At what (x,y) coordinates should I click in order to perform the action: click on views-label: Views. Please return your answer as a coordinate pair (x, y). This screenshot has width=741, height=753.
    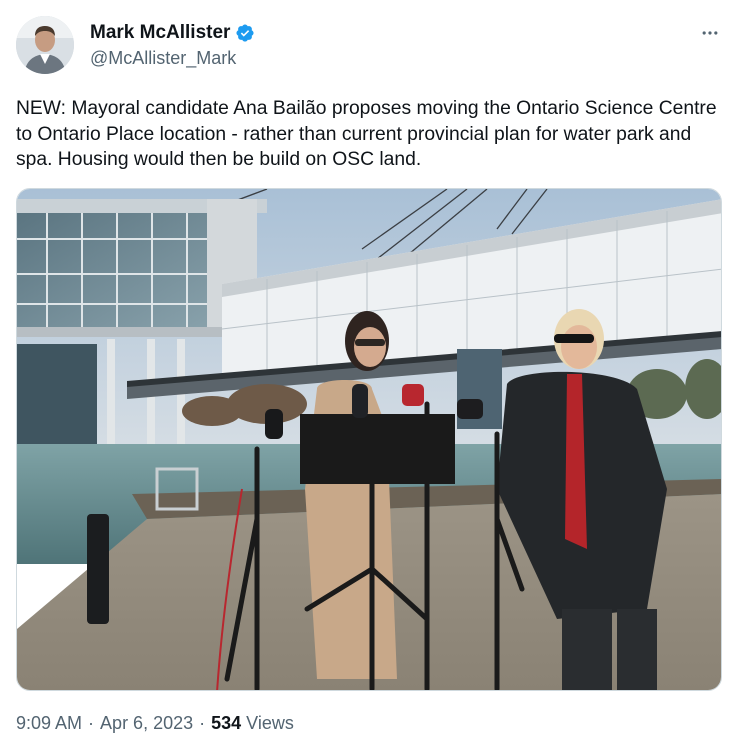
    Looking at the image, I should click on (270, 723).